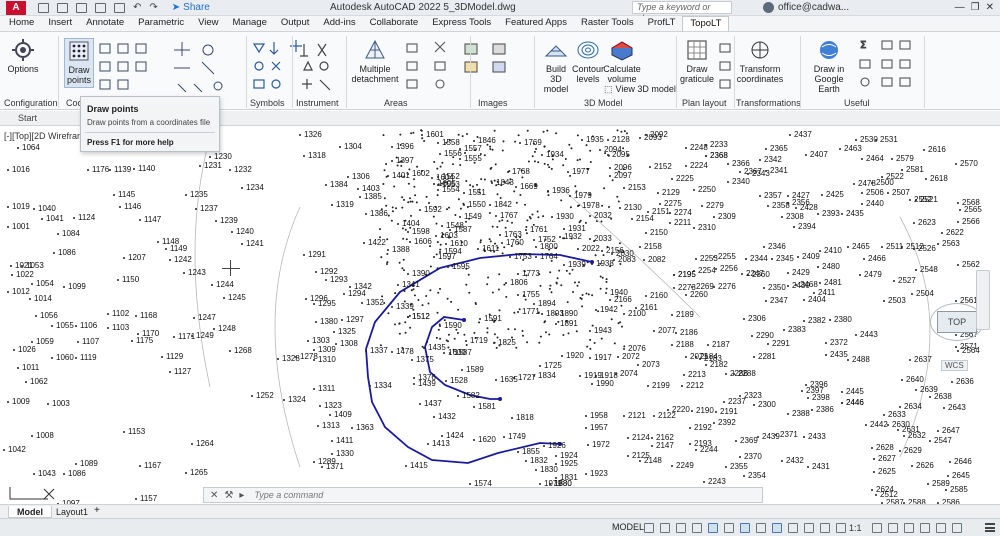  What do you see at coordinates (825, 528) in the screenshot?
I see `selection-cycling-icon` at bounding box center [825, 528].